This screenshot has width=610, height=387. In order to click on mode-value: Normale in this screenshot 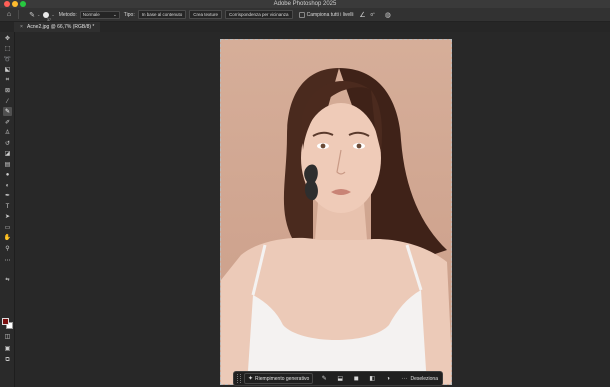, I will do `click(91, 14)`.